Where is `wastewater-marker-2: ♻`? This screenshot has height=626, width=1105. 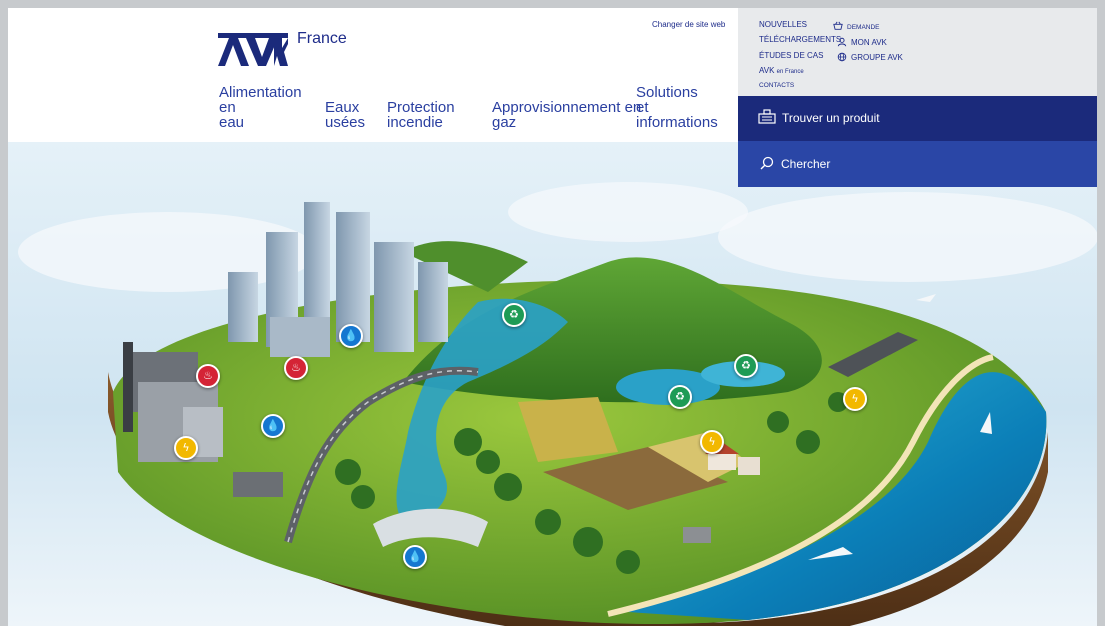
wastewater-marker-2: ♻ is located at coordinates (746, 366).